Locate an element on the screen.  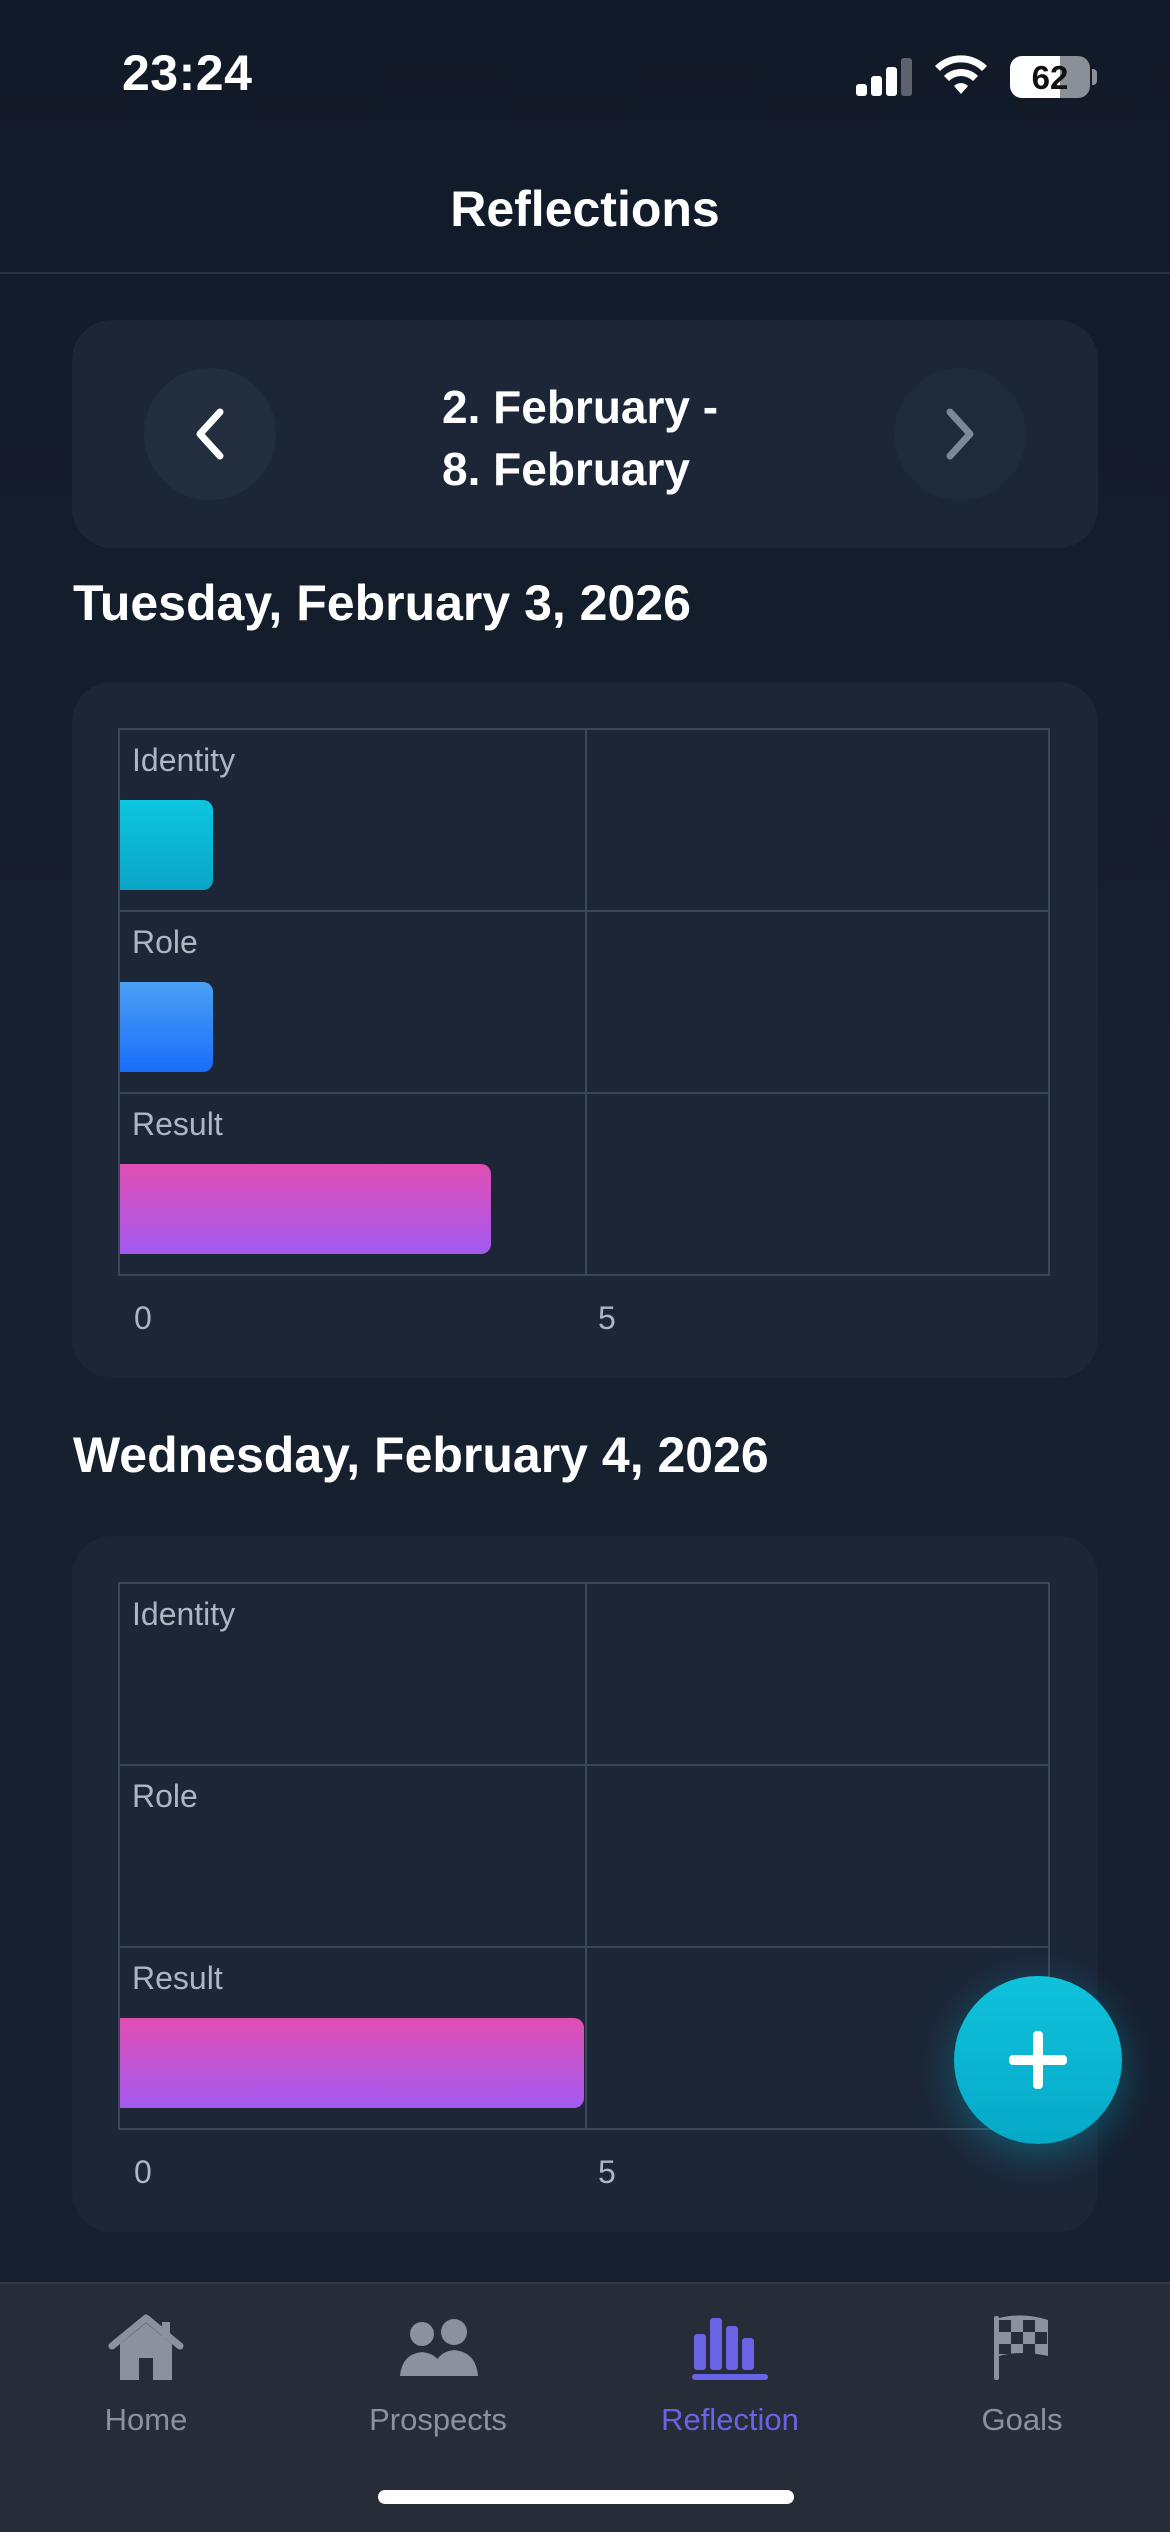
tab-label: Goals is located at coordinates (1022, 2419).